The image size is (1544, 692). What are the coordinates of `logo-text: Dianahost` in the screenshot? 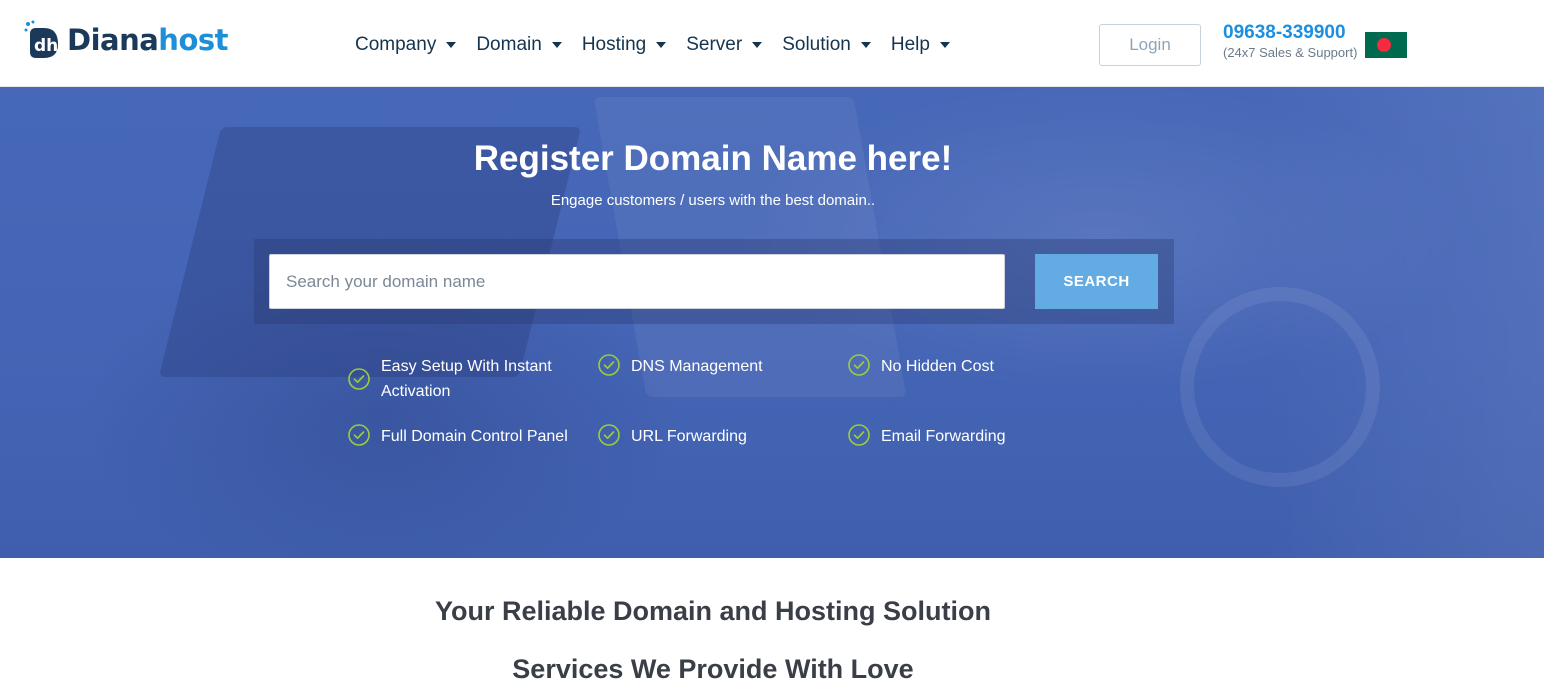 It's located at (147, 40).